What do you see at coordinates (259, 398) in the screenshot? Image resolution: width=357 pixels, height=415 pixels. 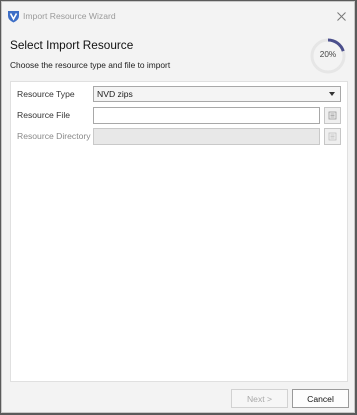 I see `next-button: Next >` at bounding box center [259, 398].